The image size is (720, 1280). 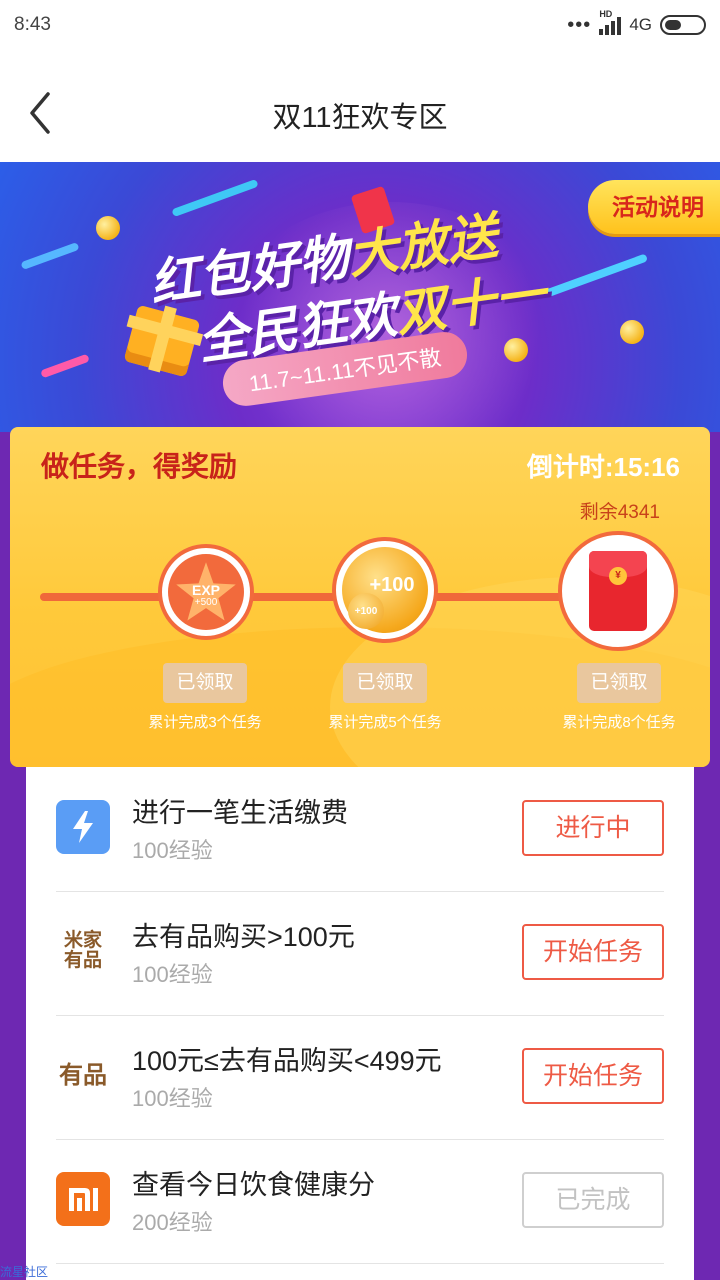 What do you see at coordinates (139, 466) in the screenshot?
I see `reward-title: 做任务，得奖励` at bounding box center [139, 466].